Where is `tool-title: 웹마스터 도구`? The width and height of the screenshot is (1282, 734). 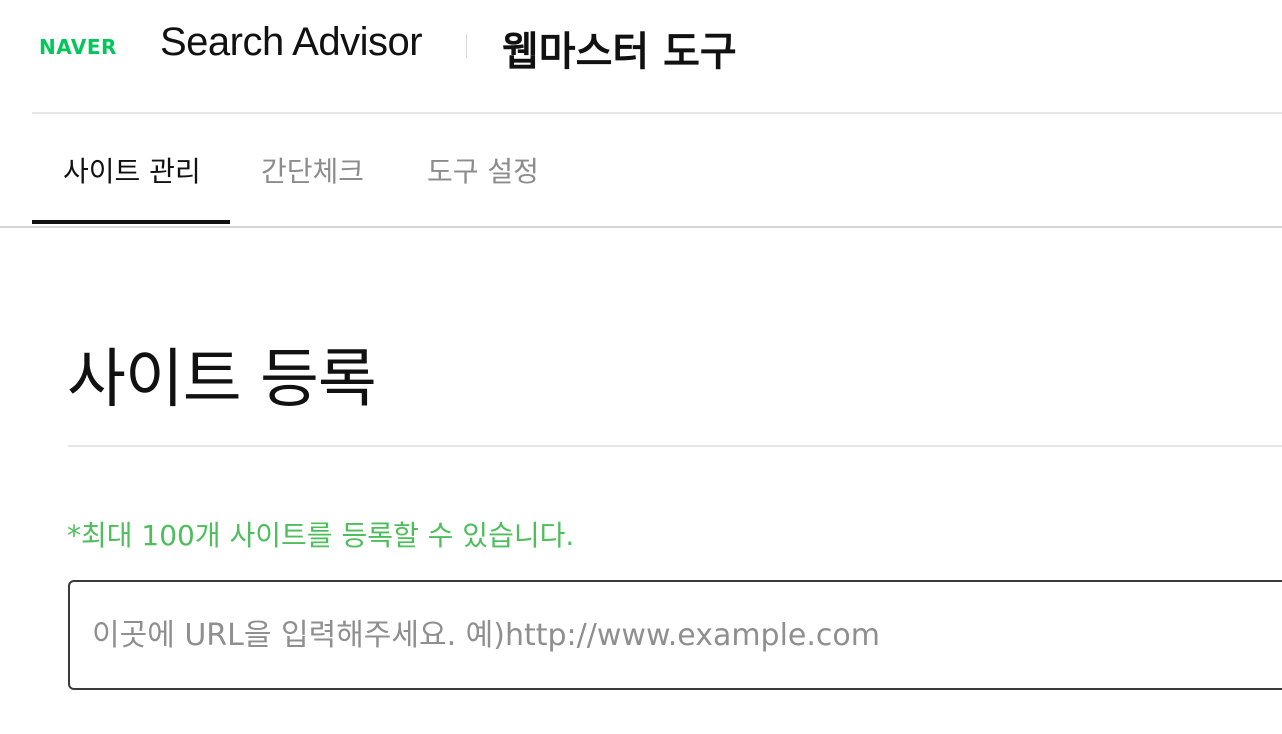 tool-title: 웹마스터 도구 is located at coordinates (619, 48).